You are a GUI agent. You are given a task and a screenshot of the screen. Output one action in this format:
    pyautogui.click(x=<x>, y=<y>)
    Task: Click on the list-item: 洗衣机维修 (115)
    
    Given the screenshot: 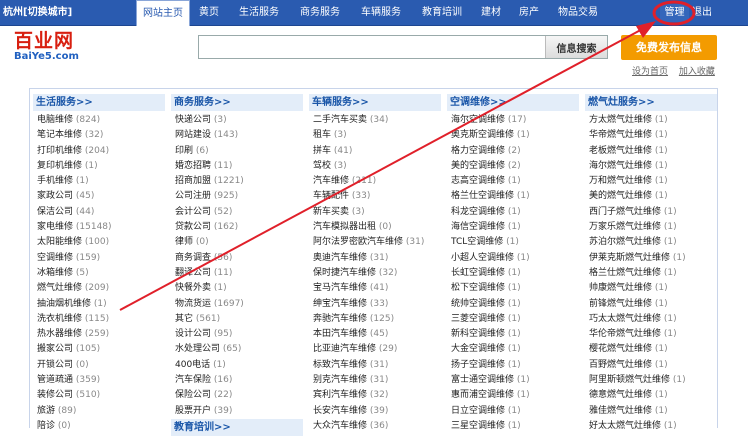 What is the action you would take?
    pyautogui.click(x=101, y=319)
    